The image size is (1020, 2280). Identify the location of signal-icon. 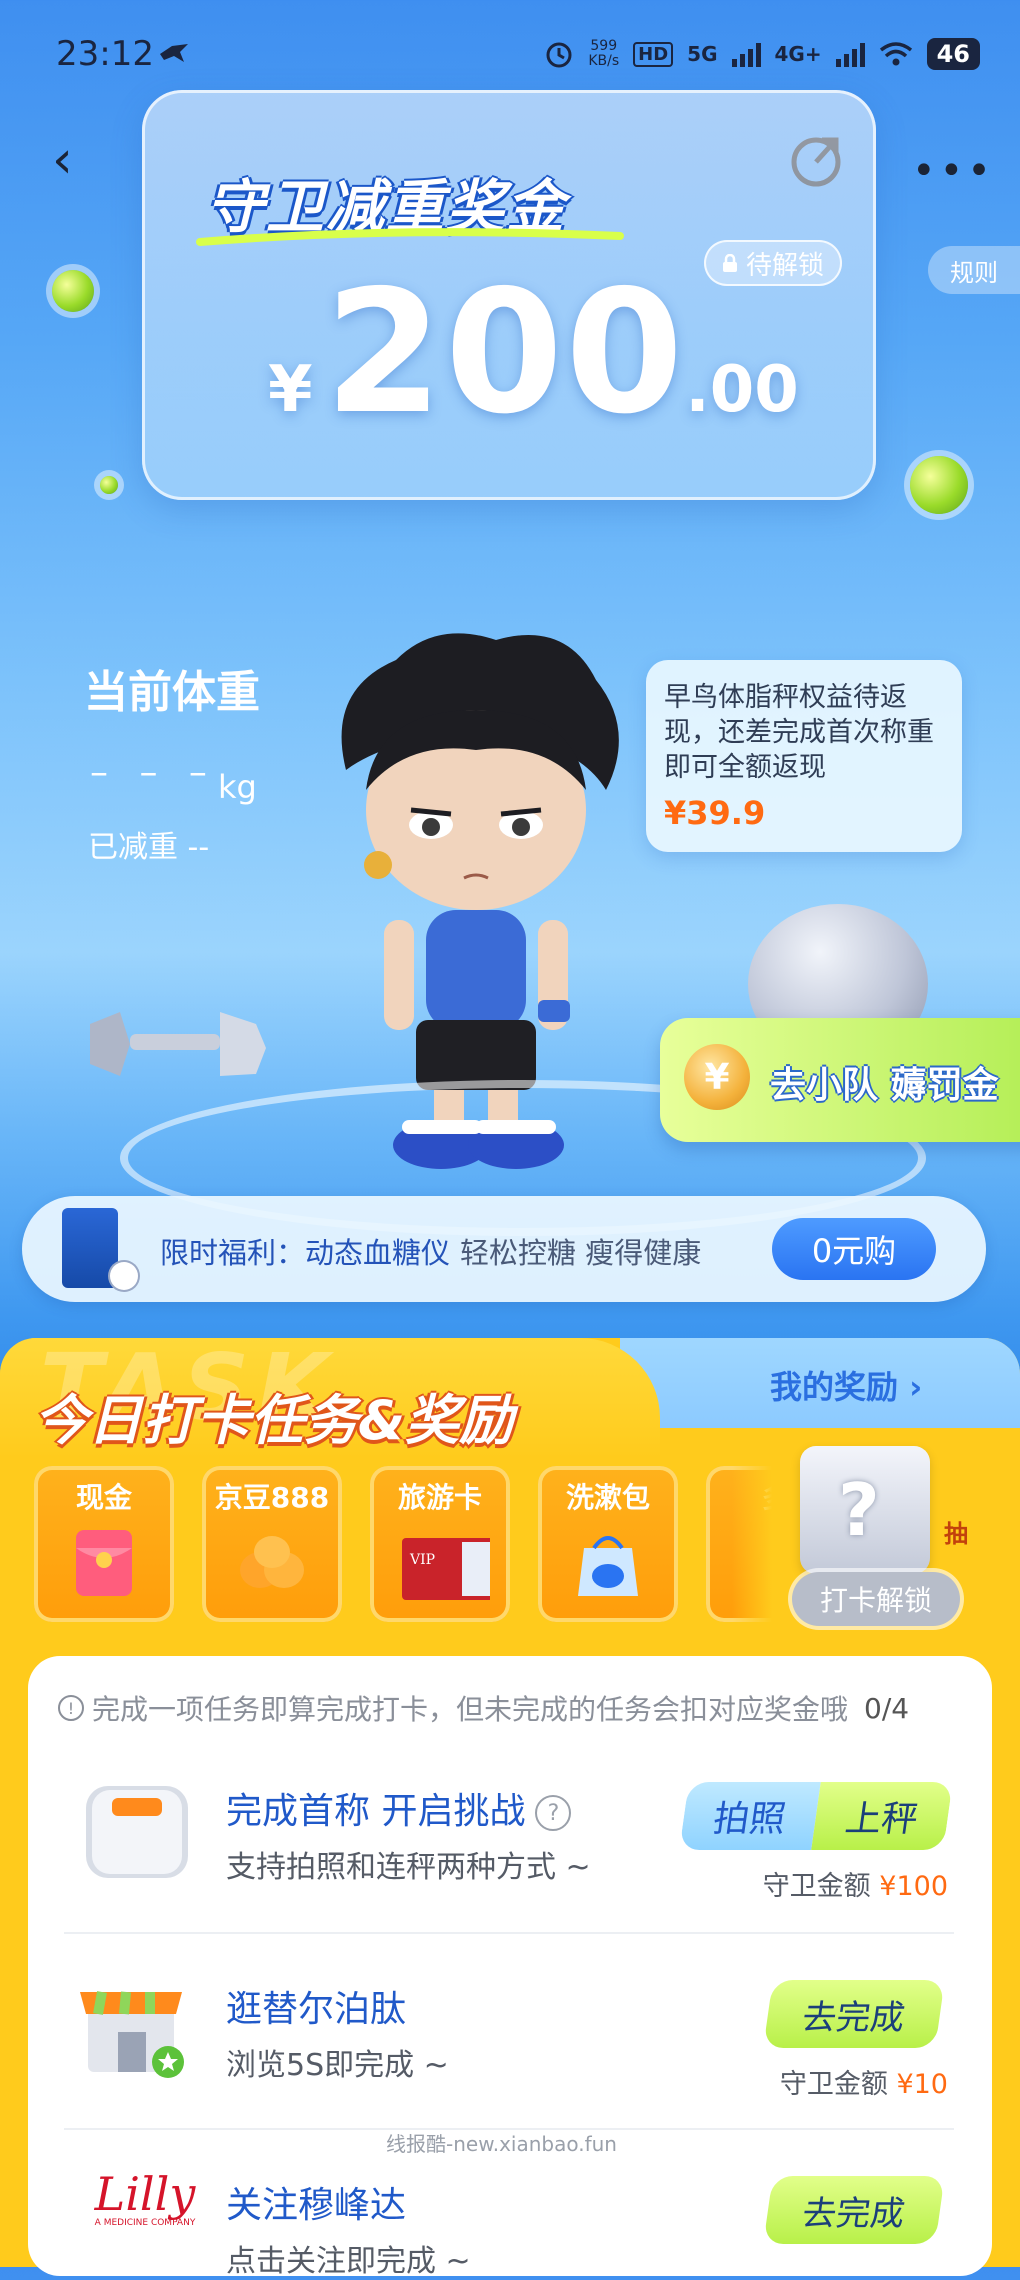
(746, 54).